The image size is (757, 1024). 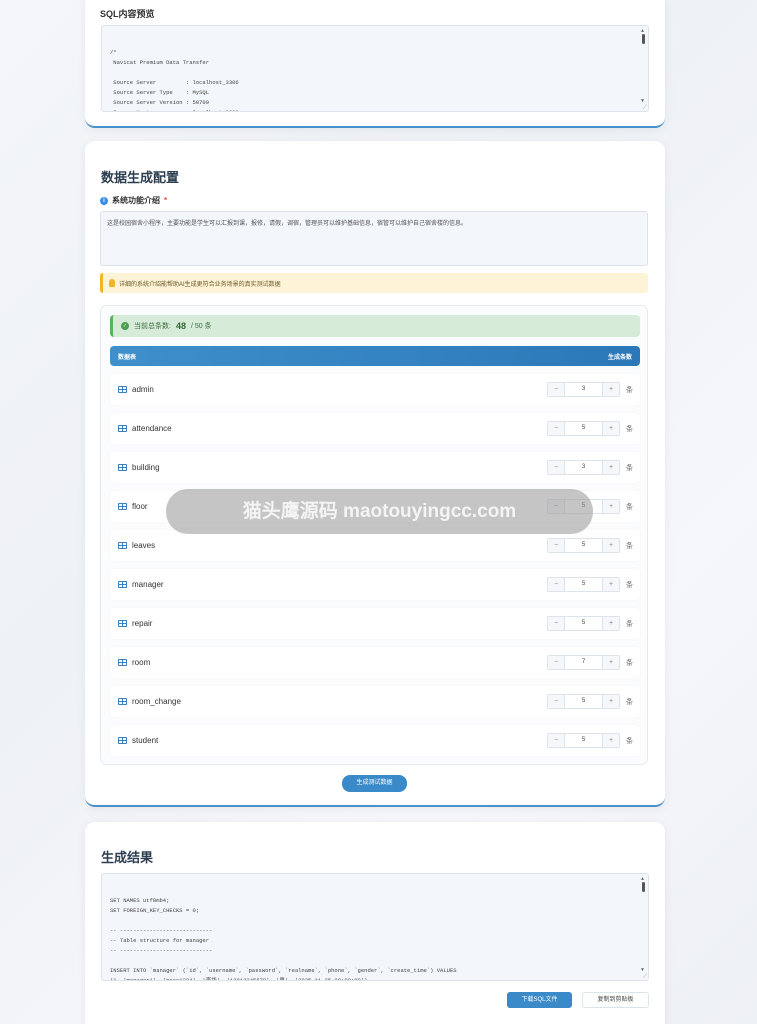 I want to click on generate-data-button: 生成测试数据, so click(x=374, y=783).